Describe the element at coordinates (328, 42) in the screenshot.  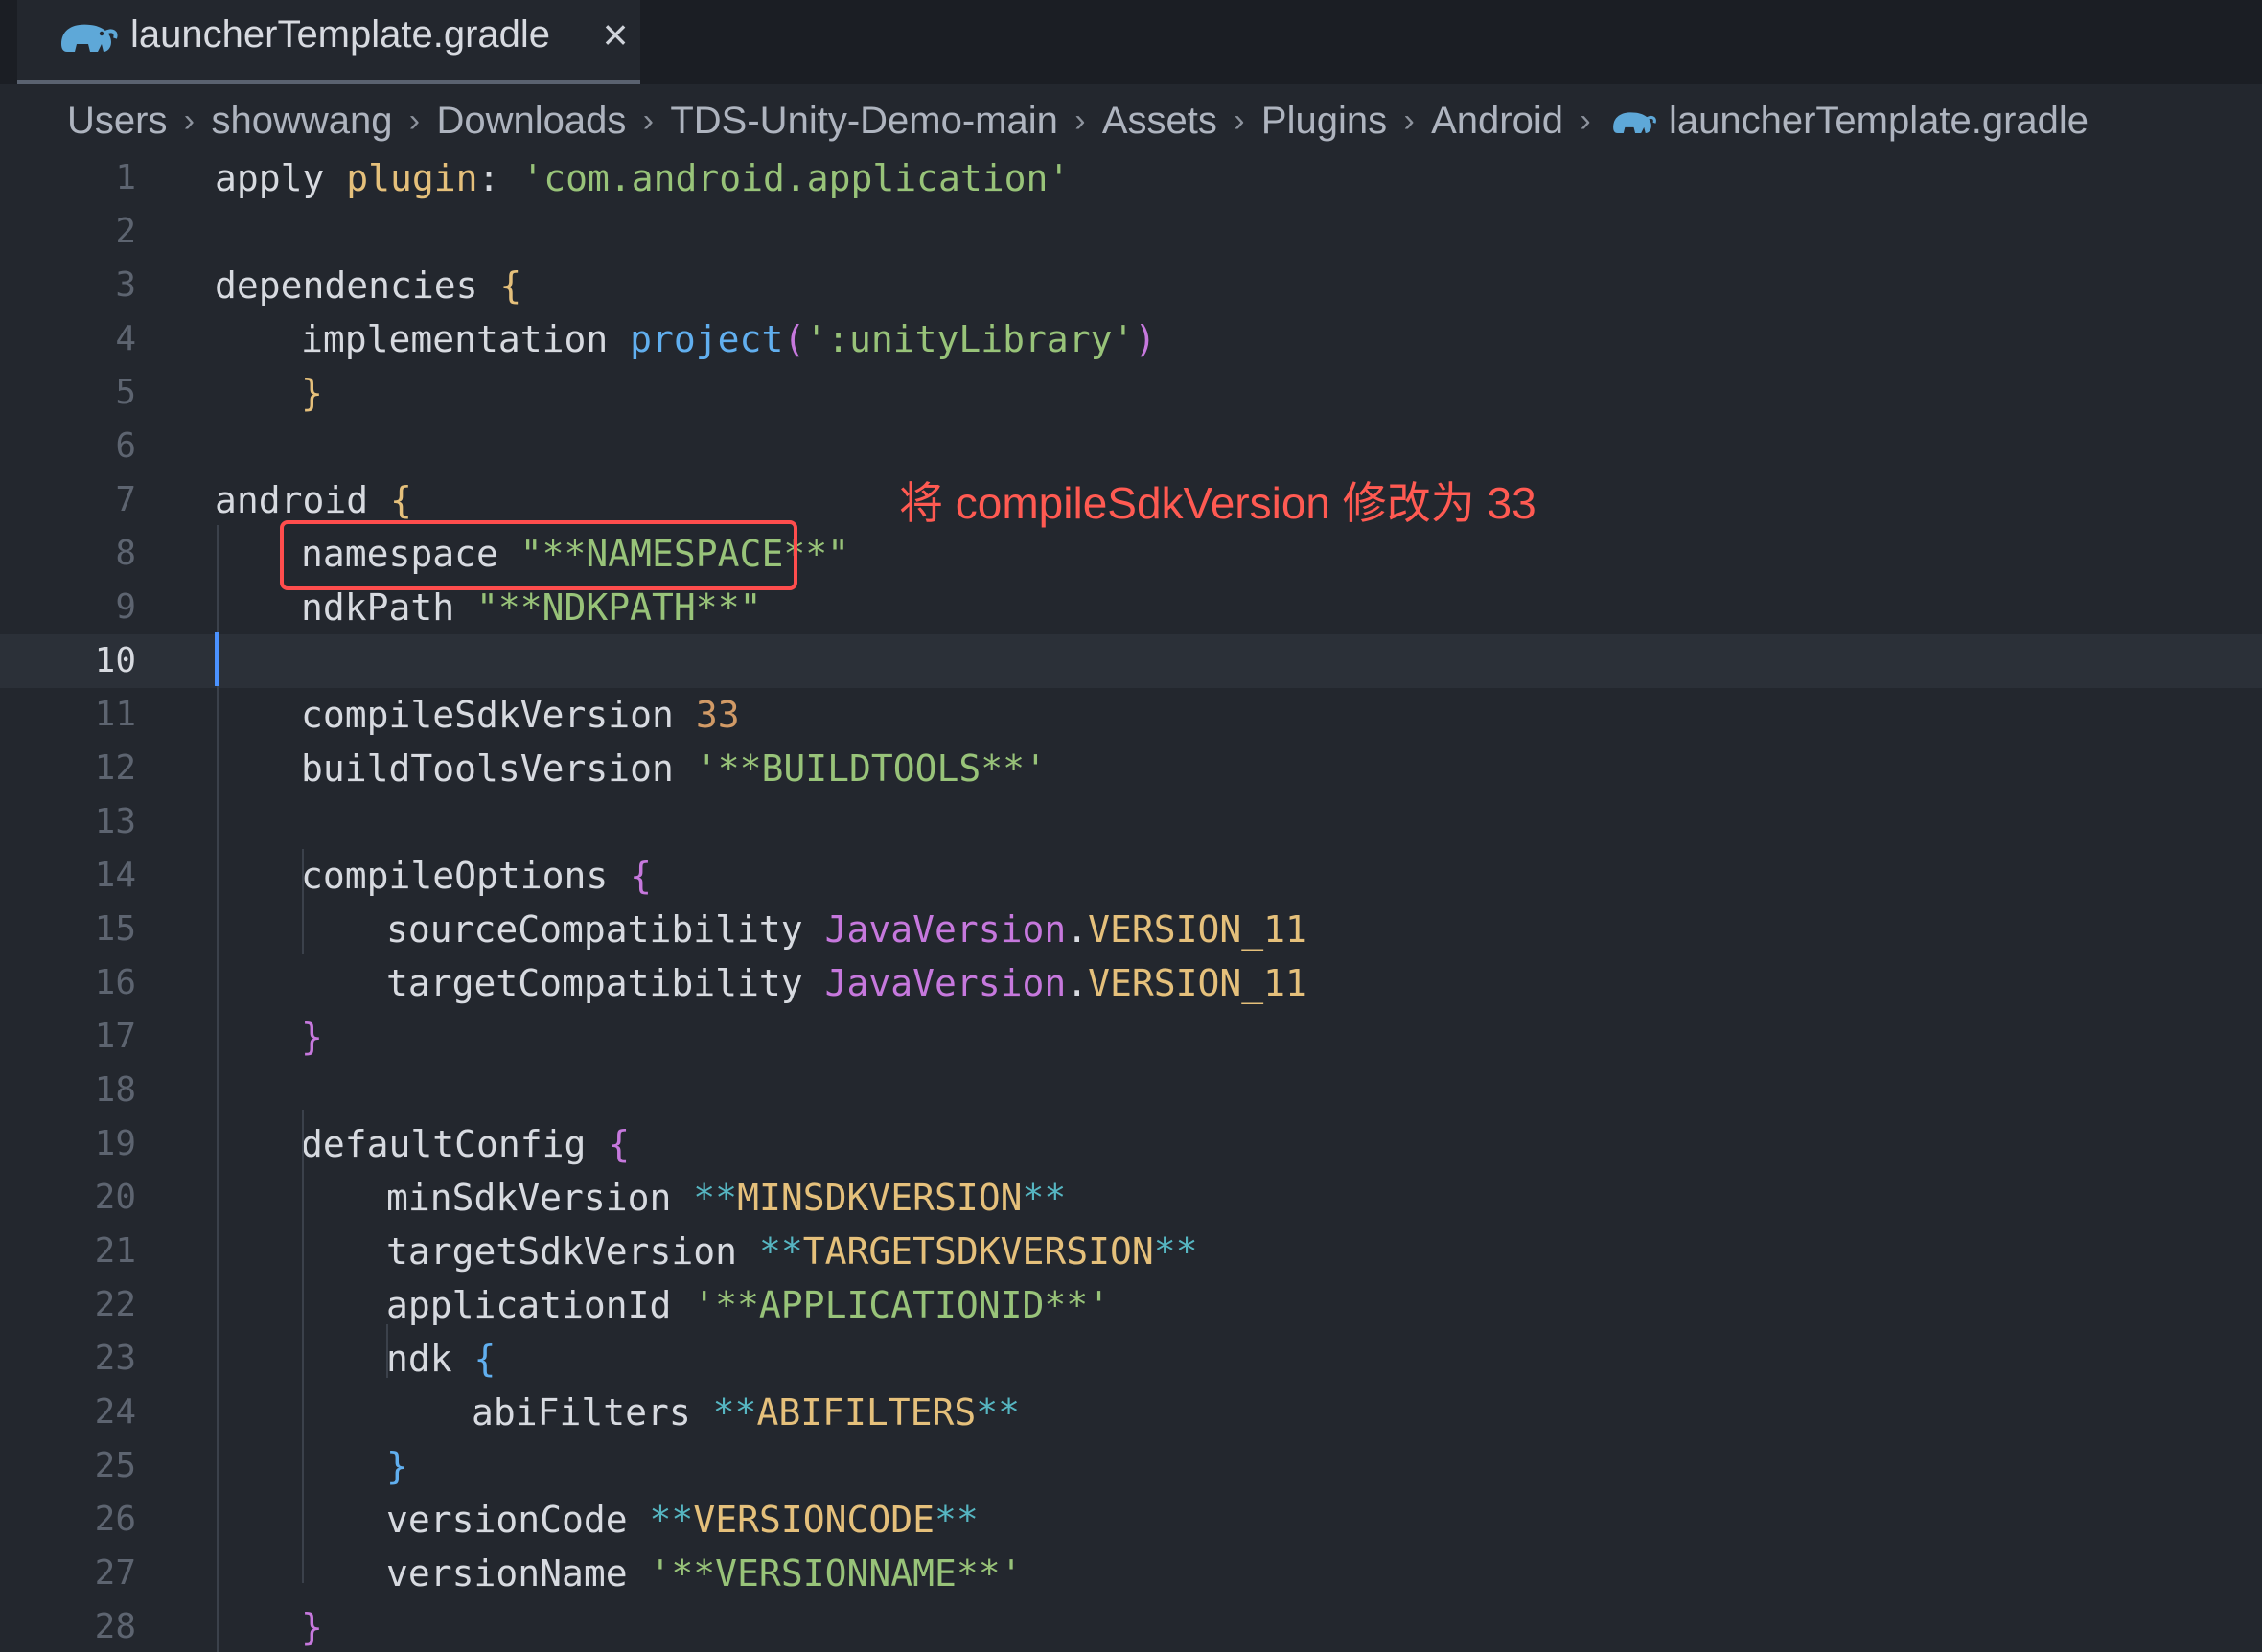
I see `tab-launcher-template: launcherTemplate.gradle ×` at that location.